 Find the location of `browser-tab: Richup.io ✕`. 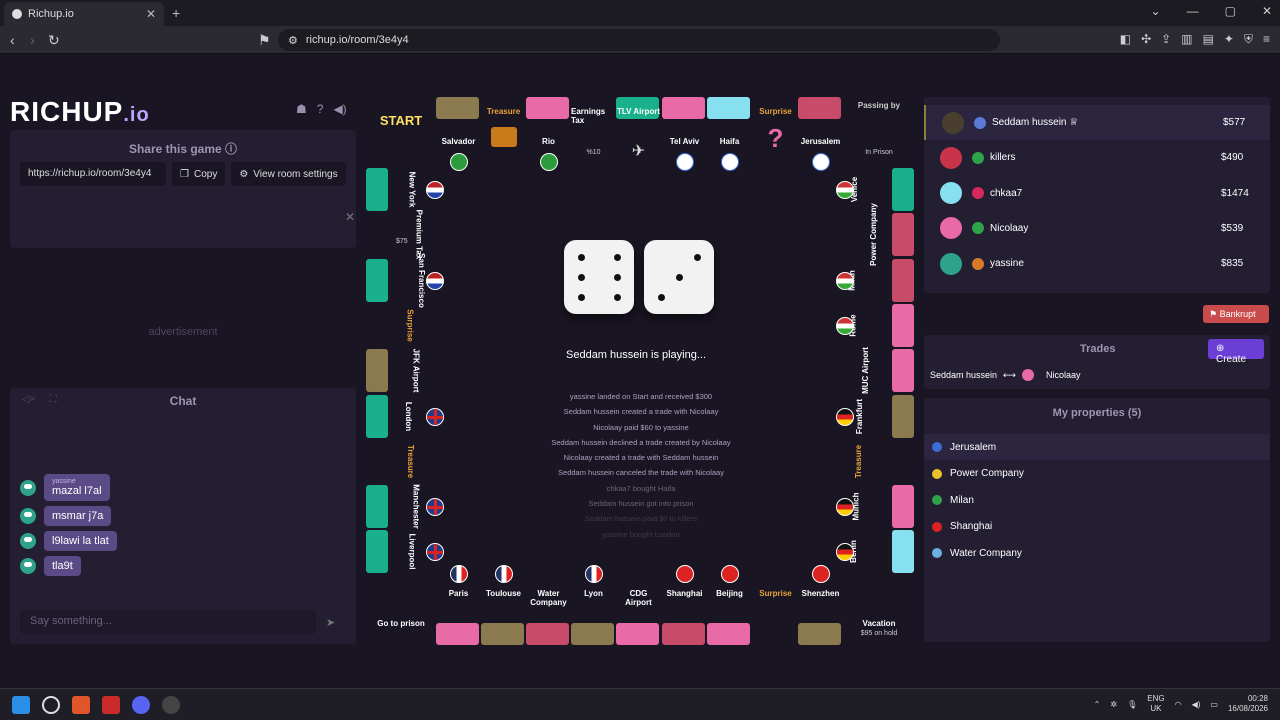

browser-tab: Richup.io ✕ is located at coordinates (84, 14).